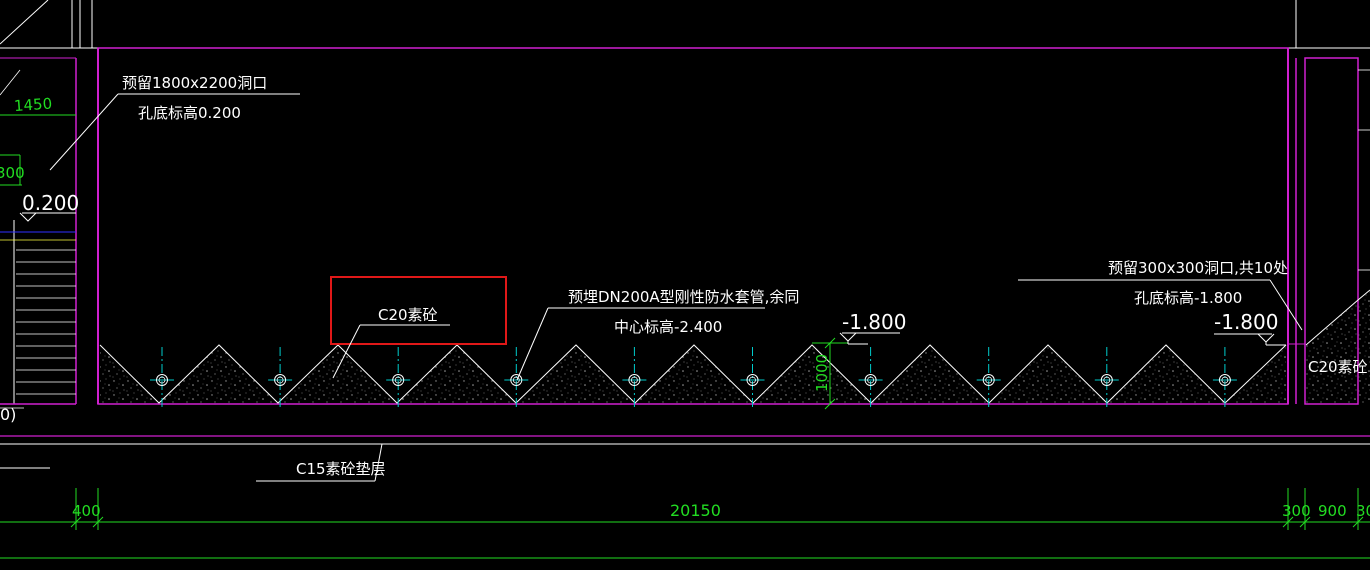  What do you see at coordinates (189, 113) in the screenshot?
I see `opening-top-line2: 孔底标高0.200` at bounding box center [189, 113].